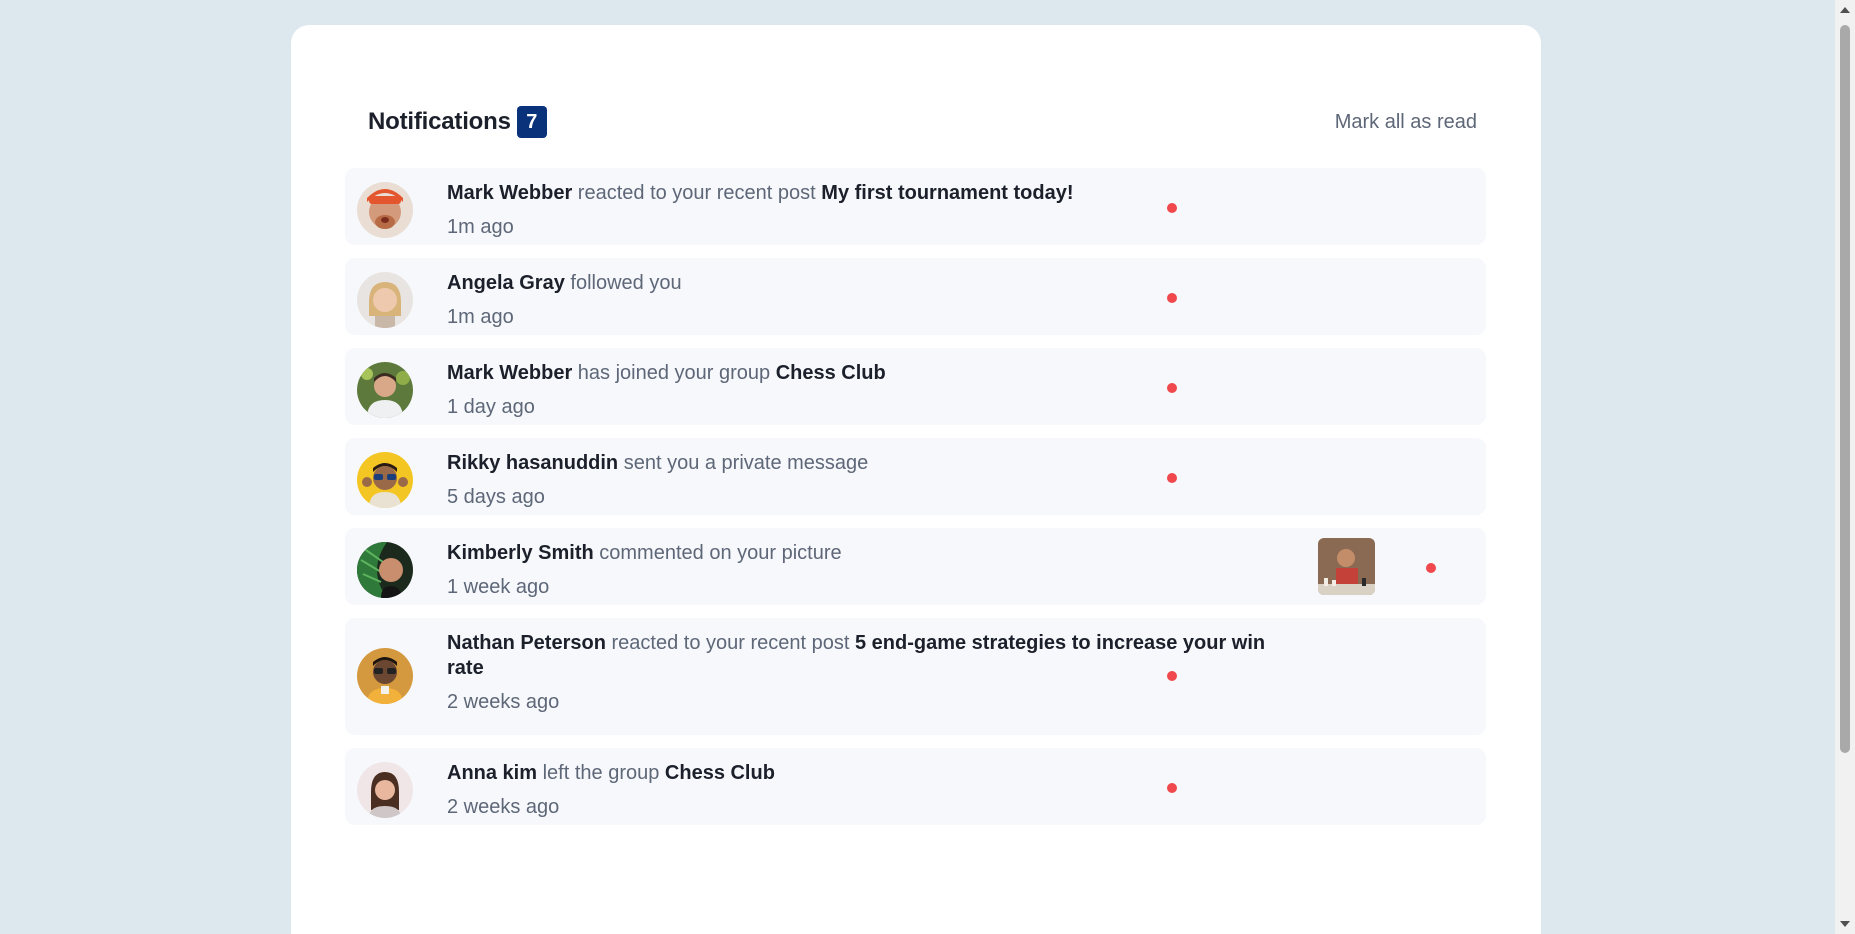 Image resolution: width=1855 pixels, height=934 pixels. I want to click on action-text: followed you, so click(626, 283).